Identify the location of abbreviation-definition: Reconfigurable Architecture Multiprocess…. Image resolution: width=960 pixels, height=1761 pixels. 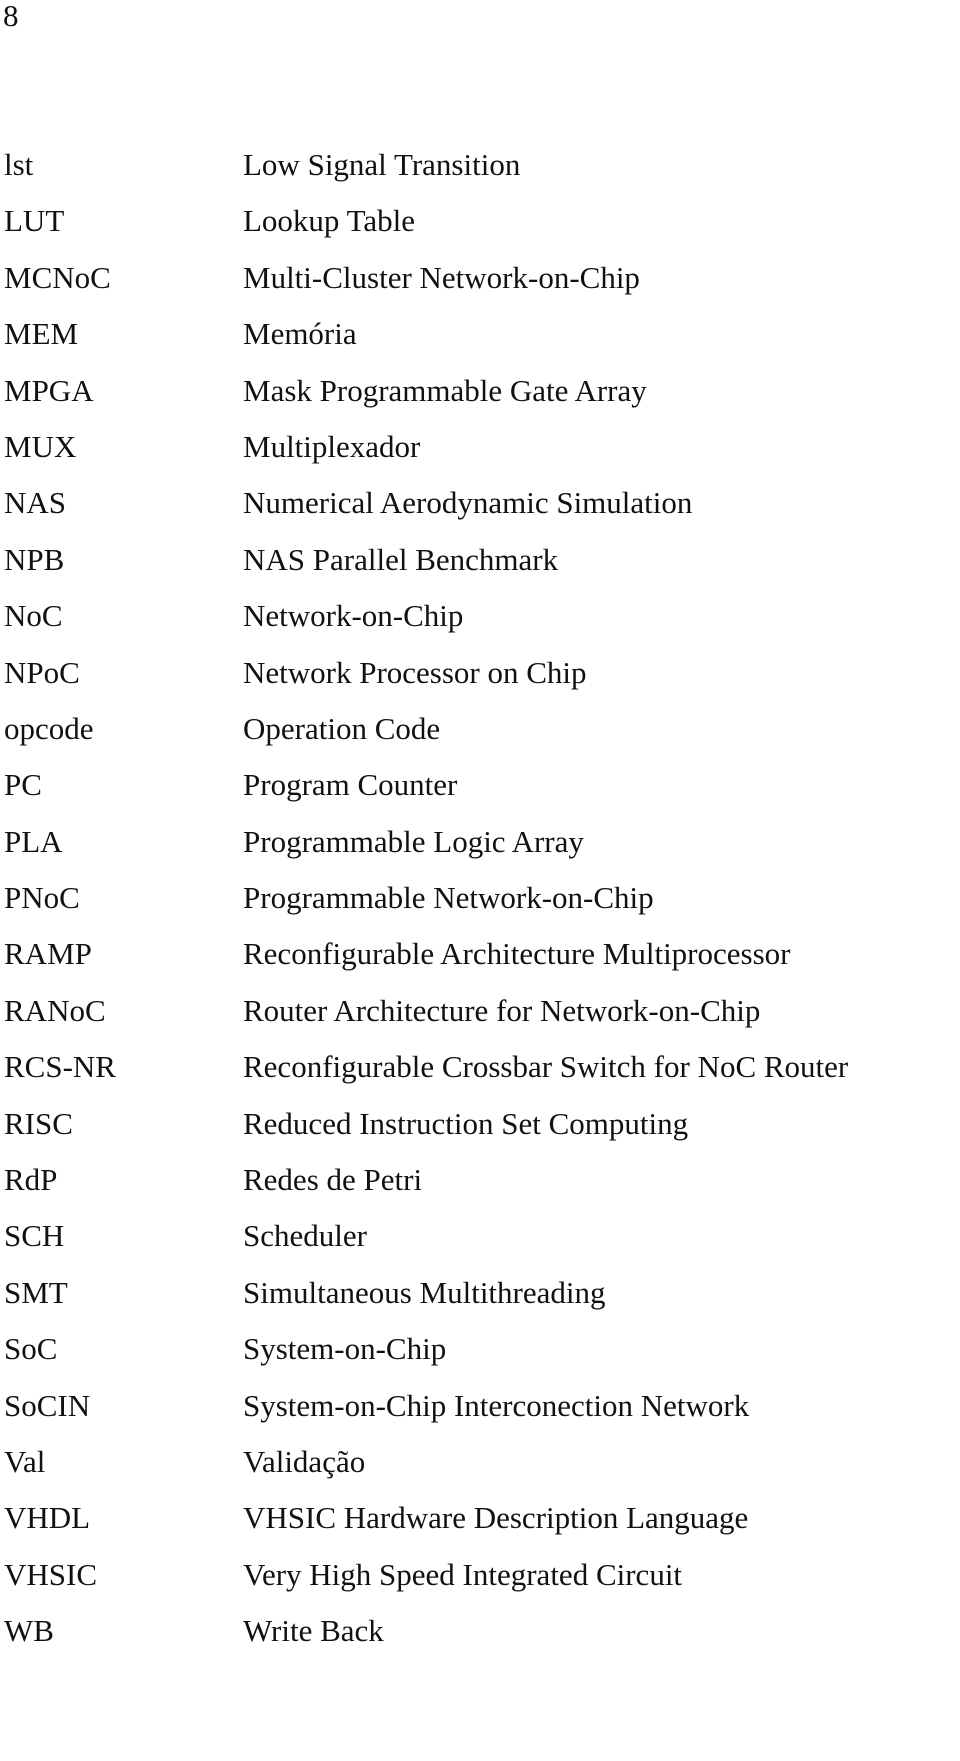
(517, 954).